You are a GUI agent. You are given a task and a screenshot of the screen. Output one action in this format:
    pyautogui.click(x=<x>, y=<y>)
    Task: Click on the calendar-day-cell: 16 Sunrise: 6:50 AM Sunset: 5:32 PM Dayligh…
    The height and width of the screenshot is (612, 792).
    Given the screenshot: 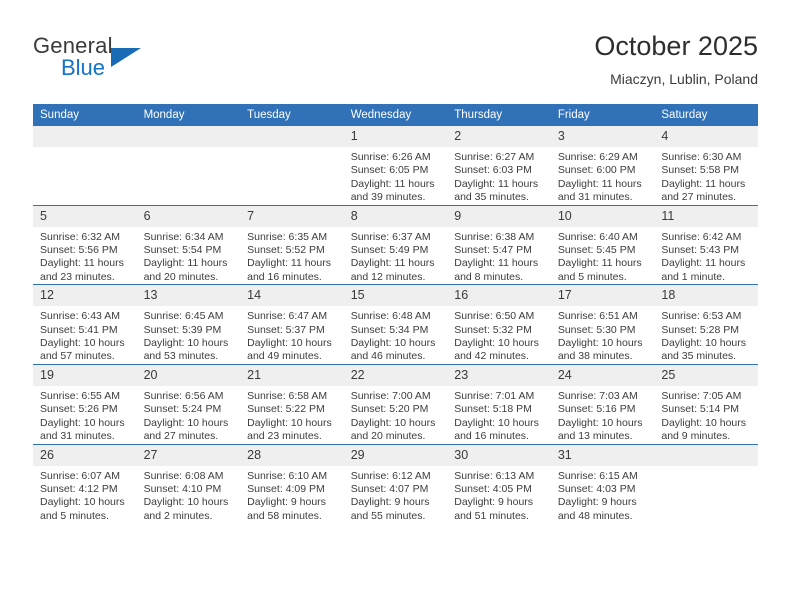 What is the action you would take?
    pyautogui.click(x=499, y=324)
    